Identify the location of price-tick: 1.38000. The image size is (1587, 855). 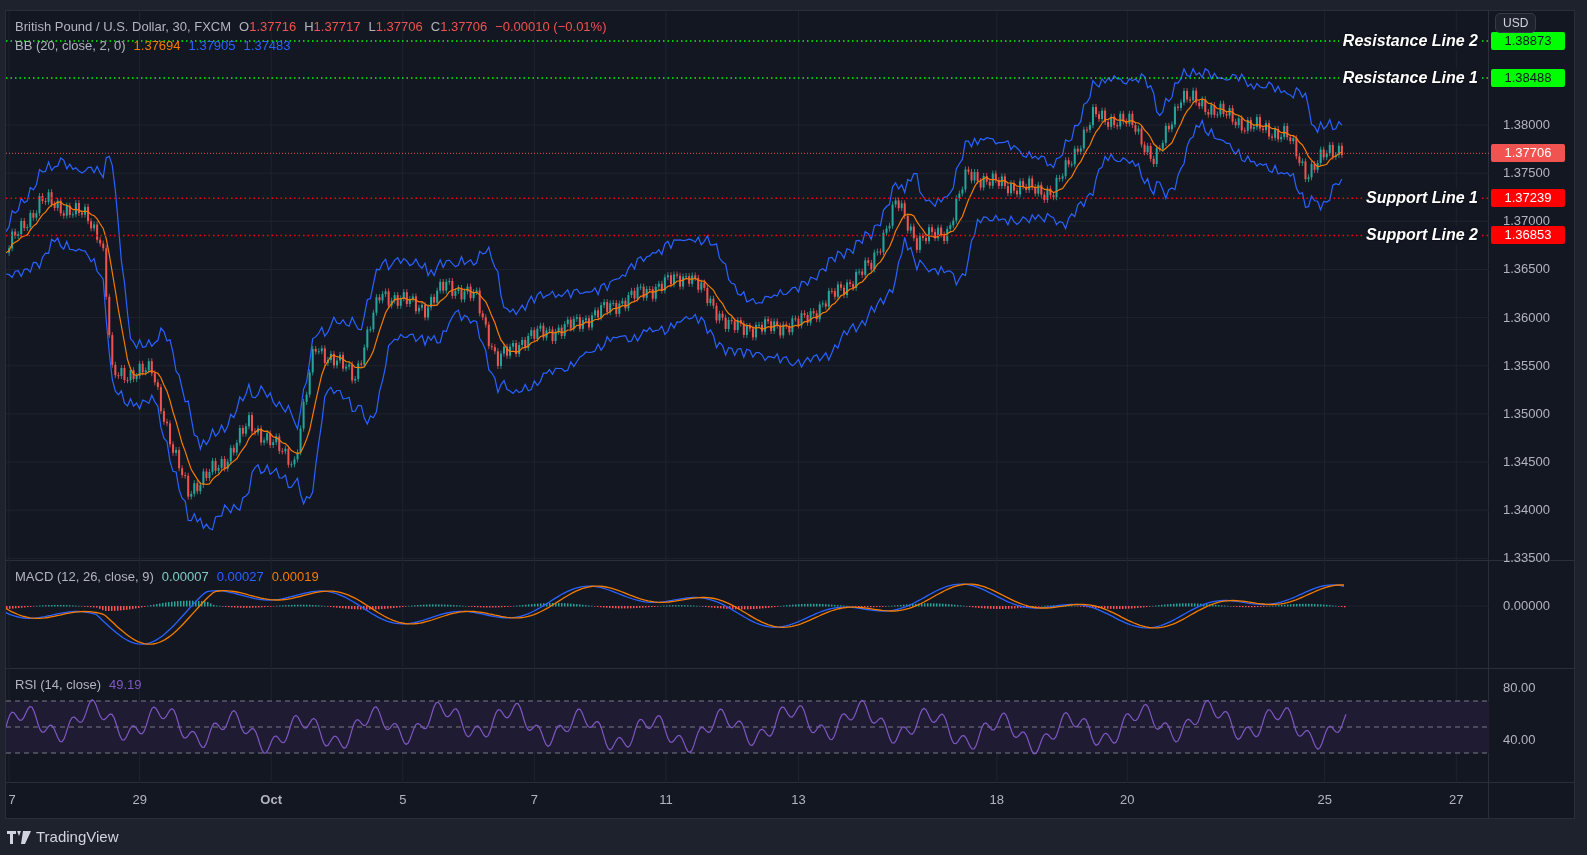
(1526, 125).